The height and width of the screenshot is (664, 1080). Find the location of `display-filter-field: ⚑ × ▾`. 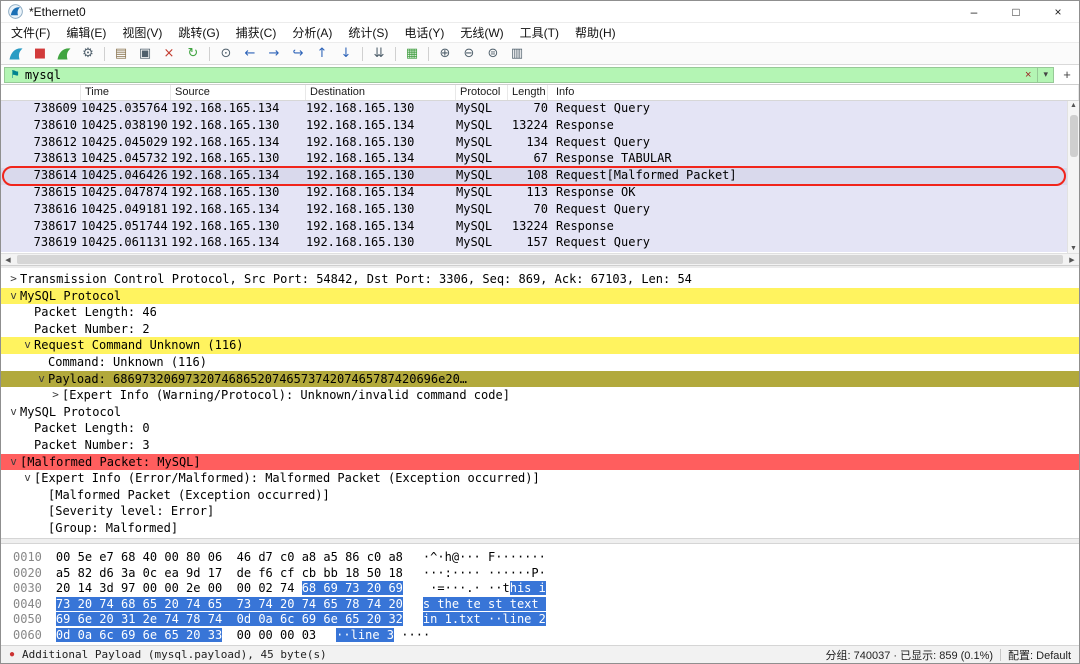

display-filter-field: ⚑ × ▾ is located at coordinates (529, 74).